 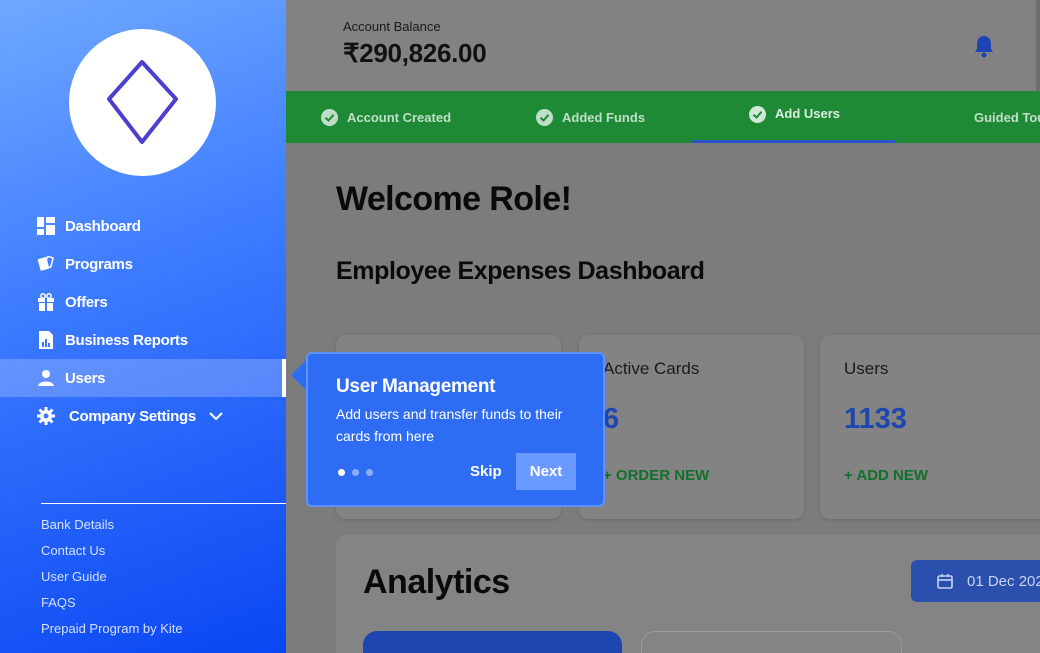 I want to click on analytics-tab-primary, so click(x=492, y=642).